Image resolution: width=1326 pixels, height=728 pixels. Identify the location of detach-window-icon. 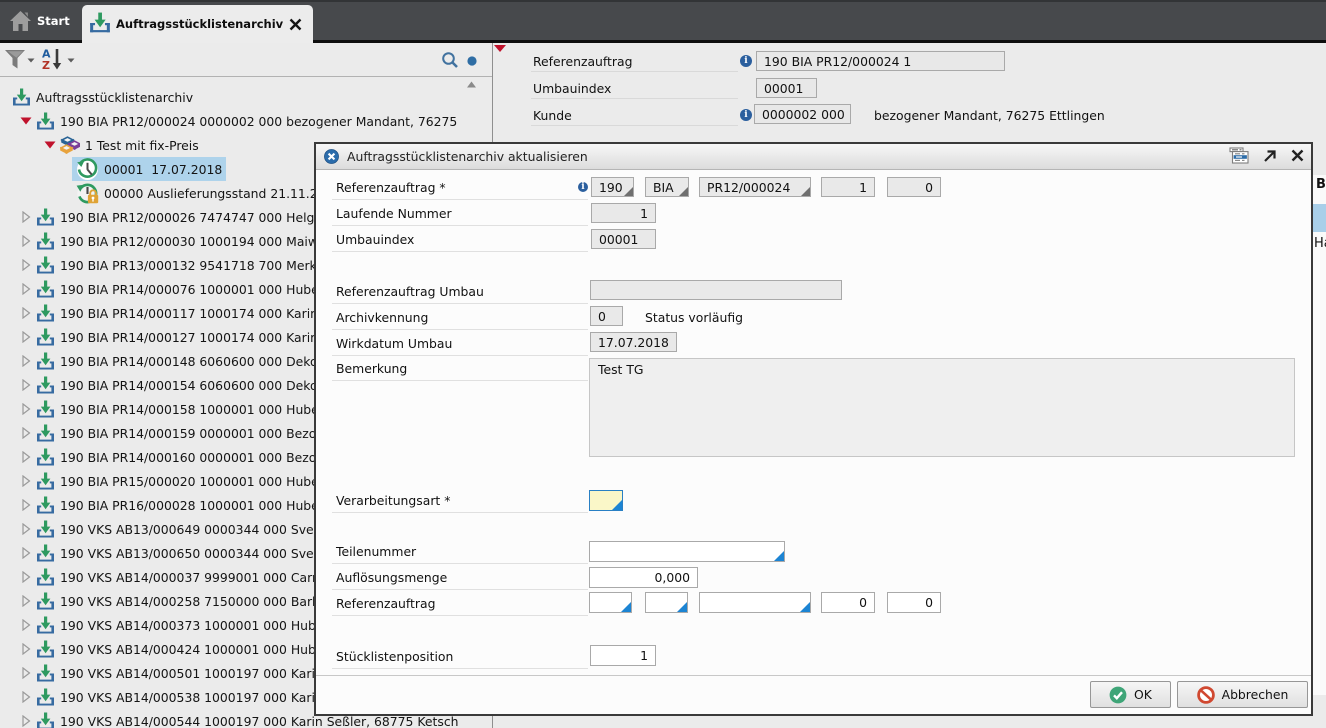
(1270, 156).